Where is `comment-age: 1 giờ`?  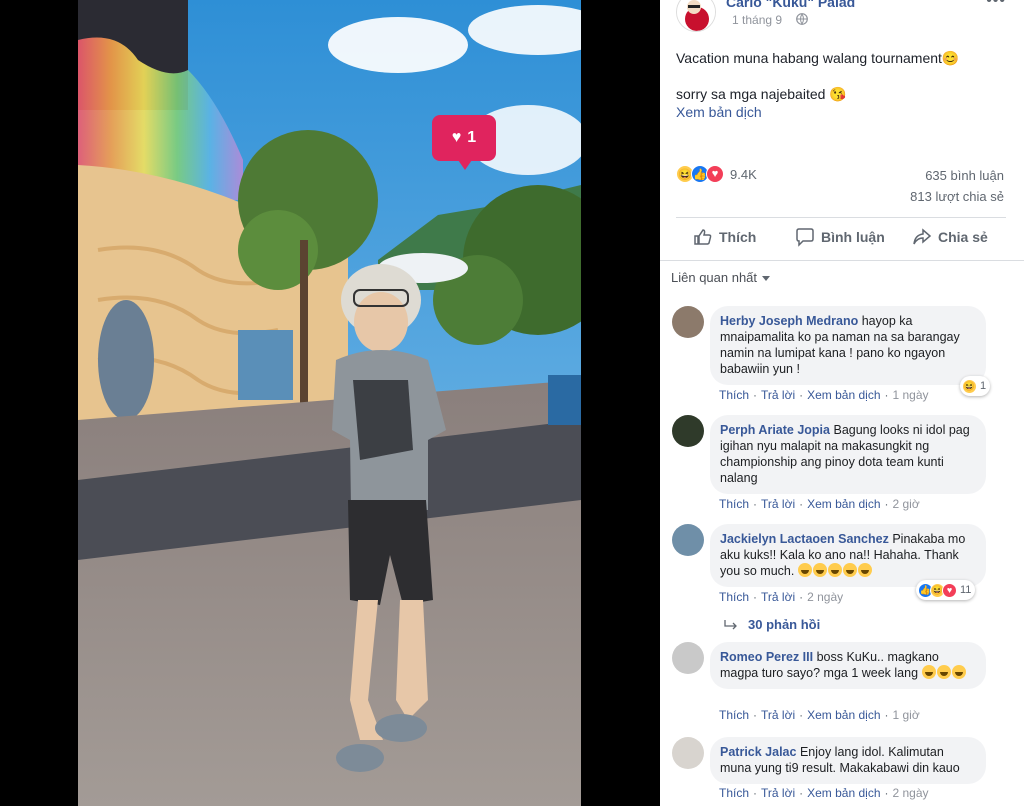 comment-age: 1 giờ is located at coordinates (906, 715).